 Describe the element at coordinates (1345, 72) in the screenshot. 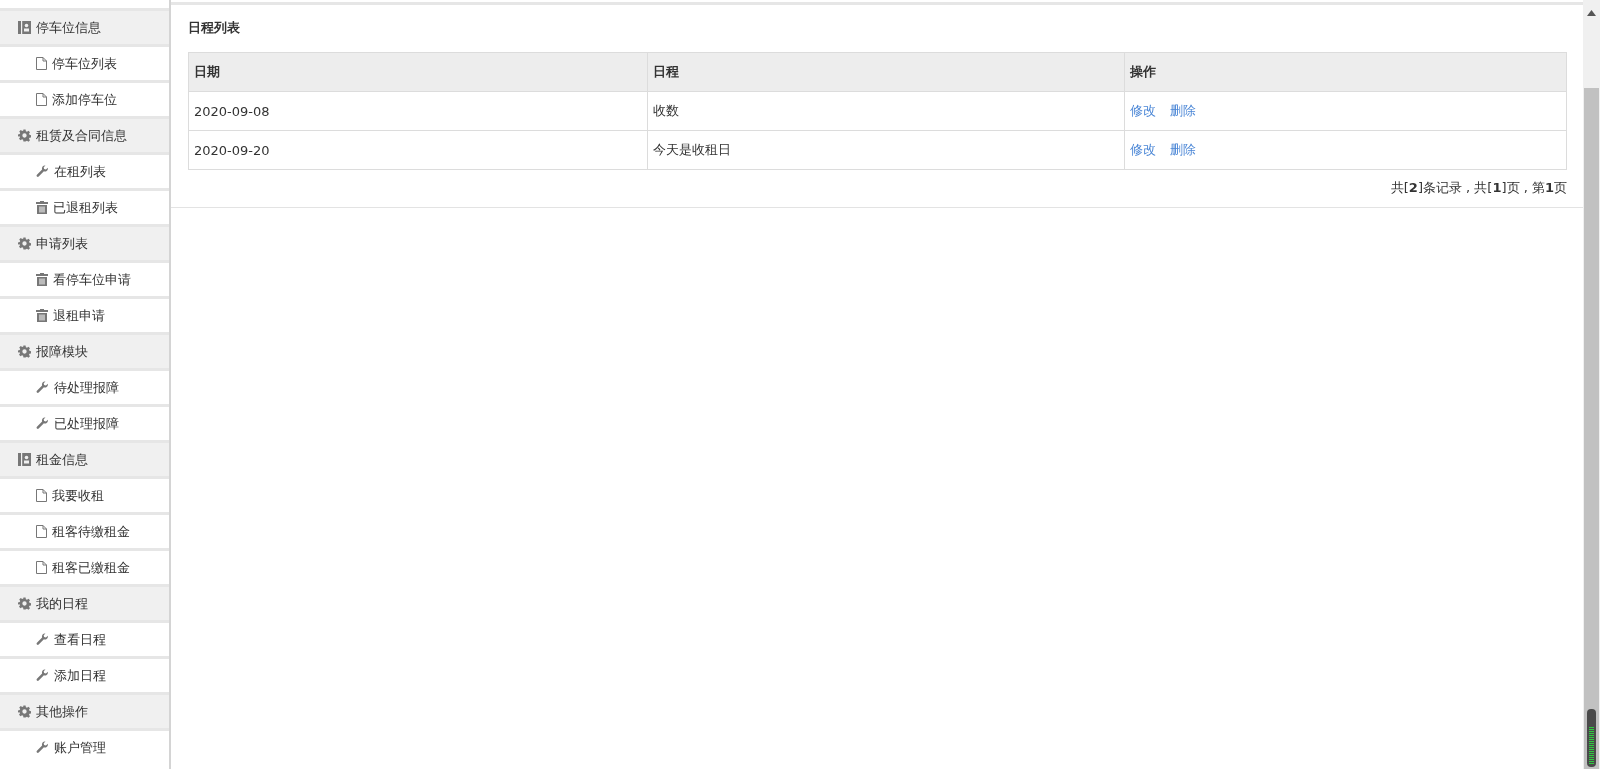

I see `column-header: 操作` at that location.